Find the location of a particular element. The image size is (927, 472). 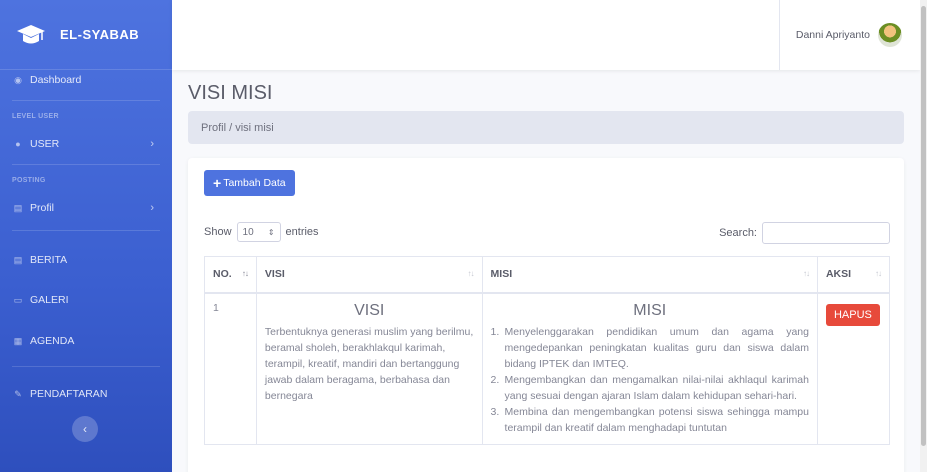

user-name: Danni Apriyanto is located at coordinates (832, 35).